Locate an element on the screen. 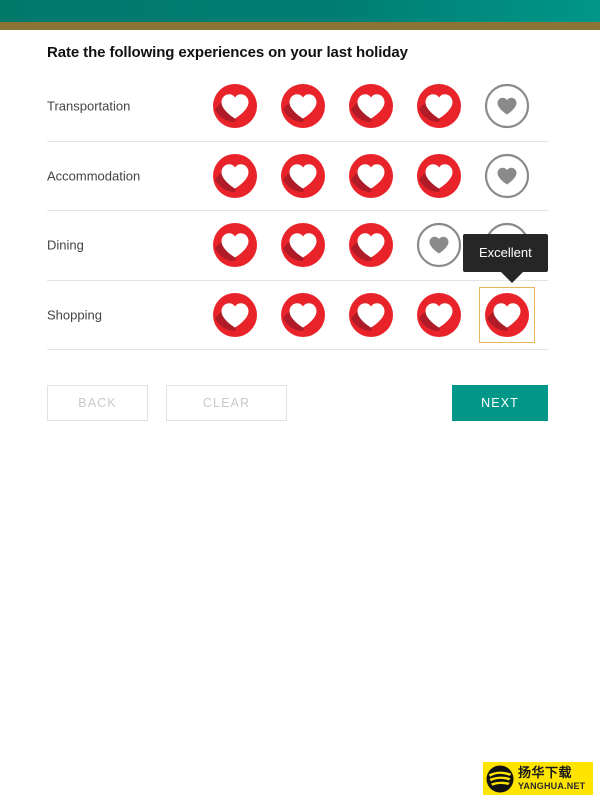  rating-tooltip: Excellent is located at coordinates (505, 258).